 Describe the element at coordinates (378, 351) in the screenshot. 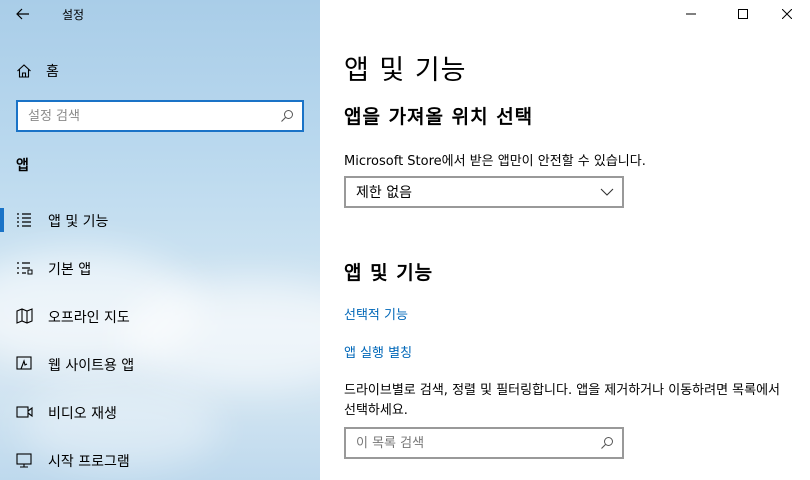

I see `app-execution-aliases-link: 앱 실행 별칭` at that location.